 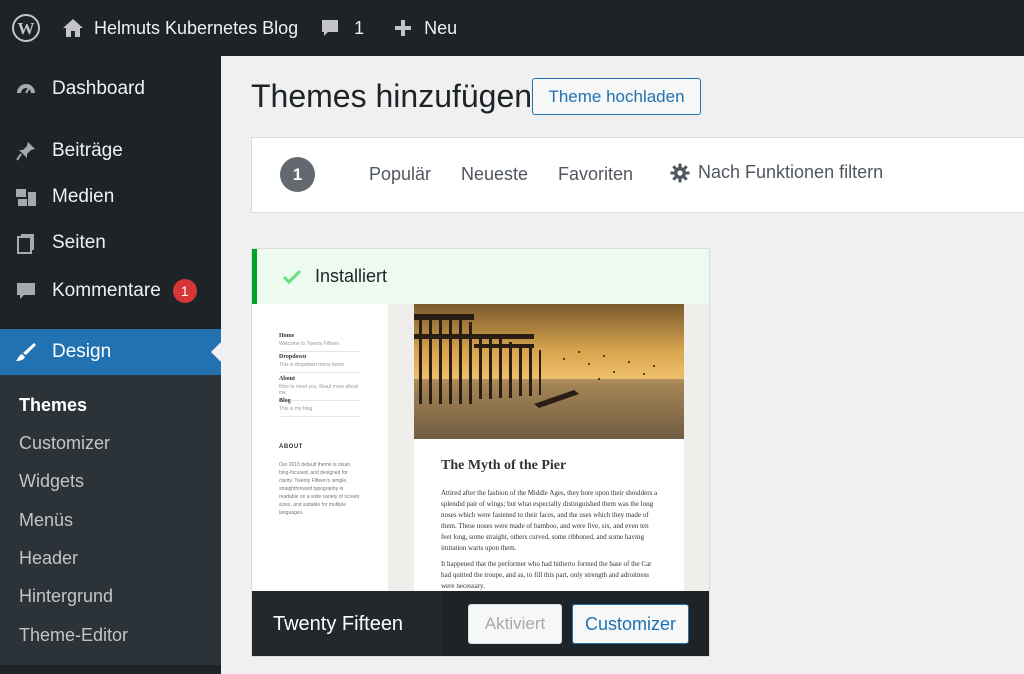 I want to click on sidebar-item-dashboard: Dashboard, so click(x=110, y=89).